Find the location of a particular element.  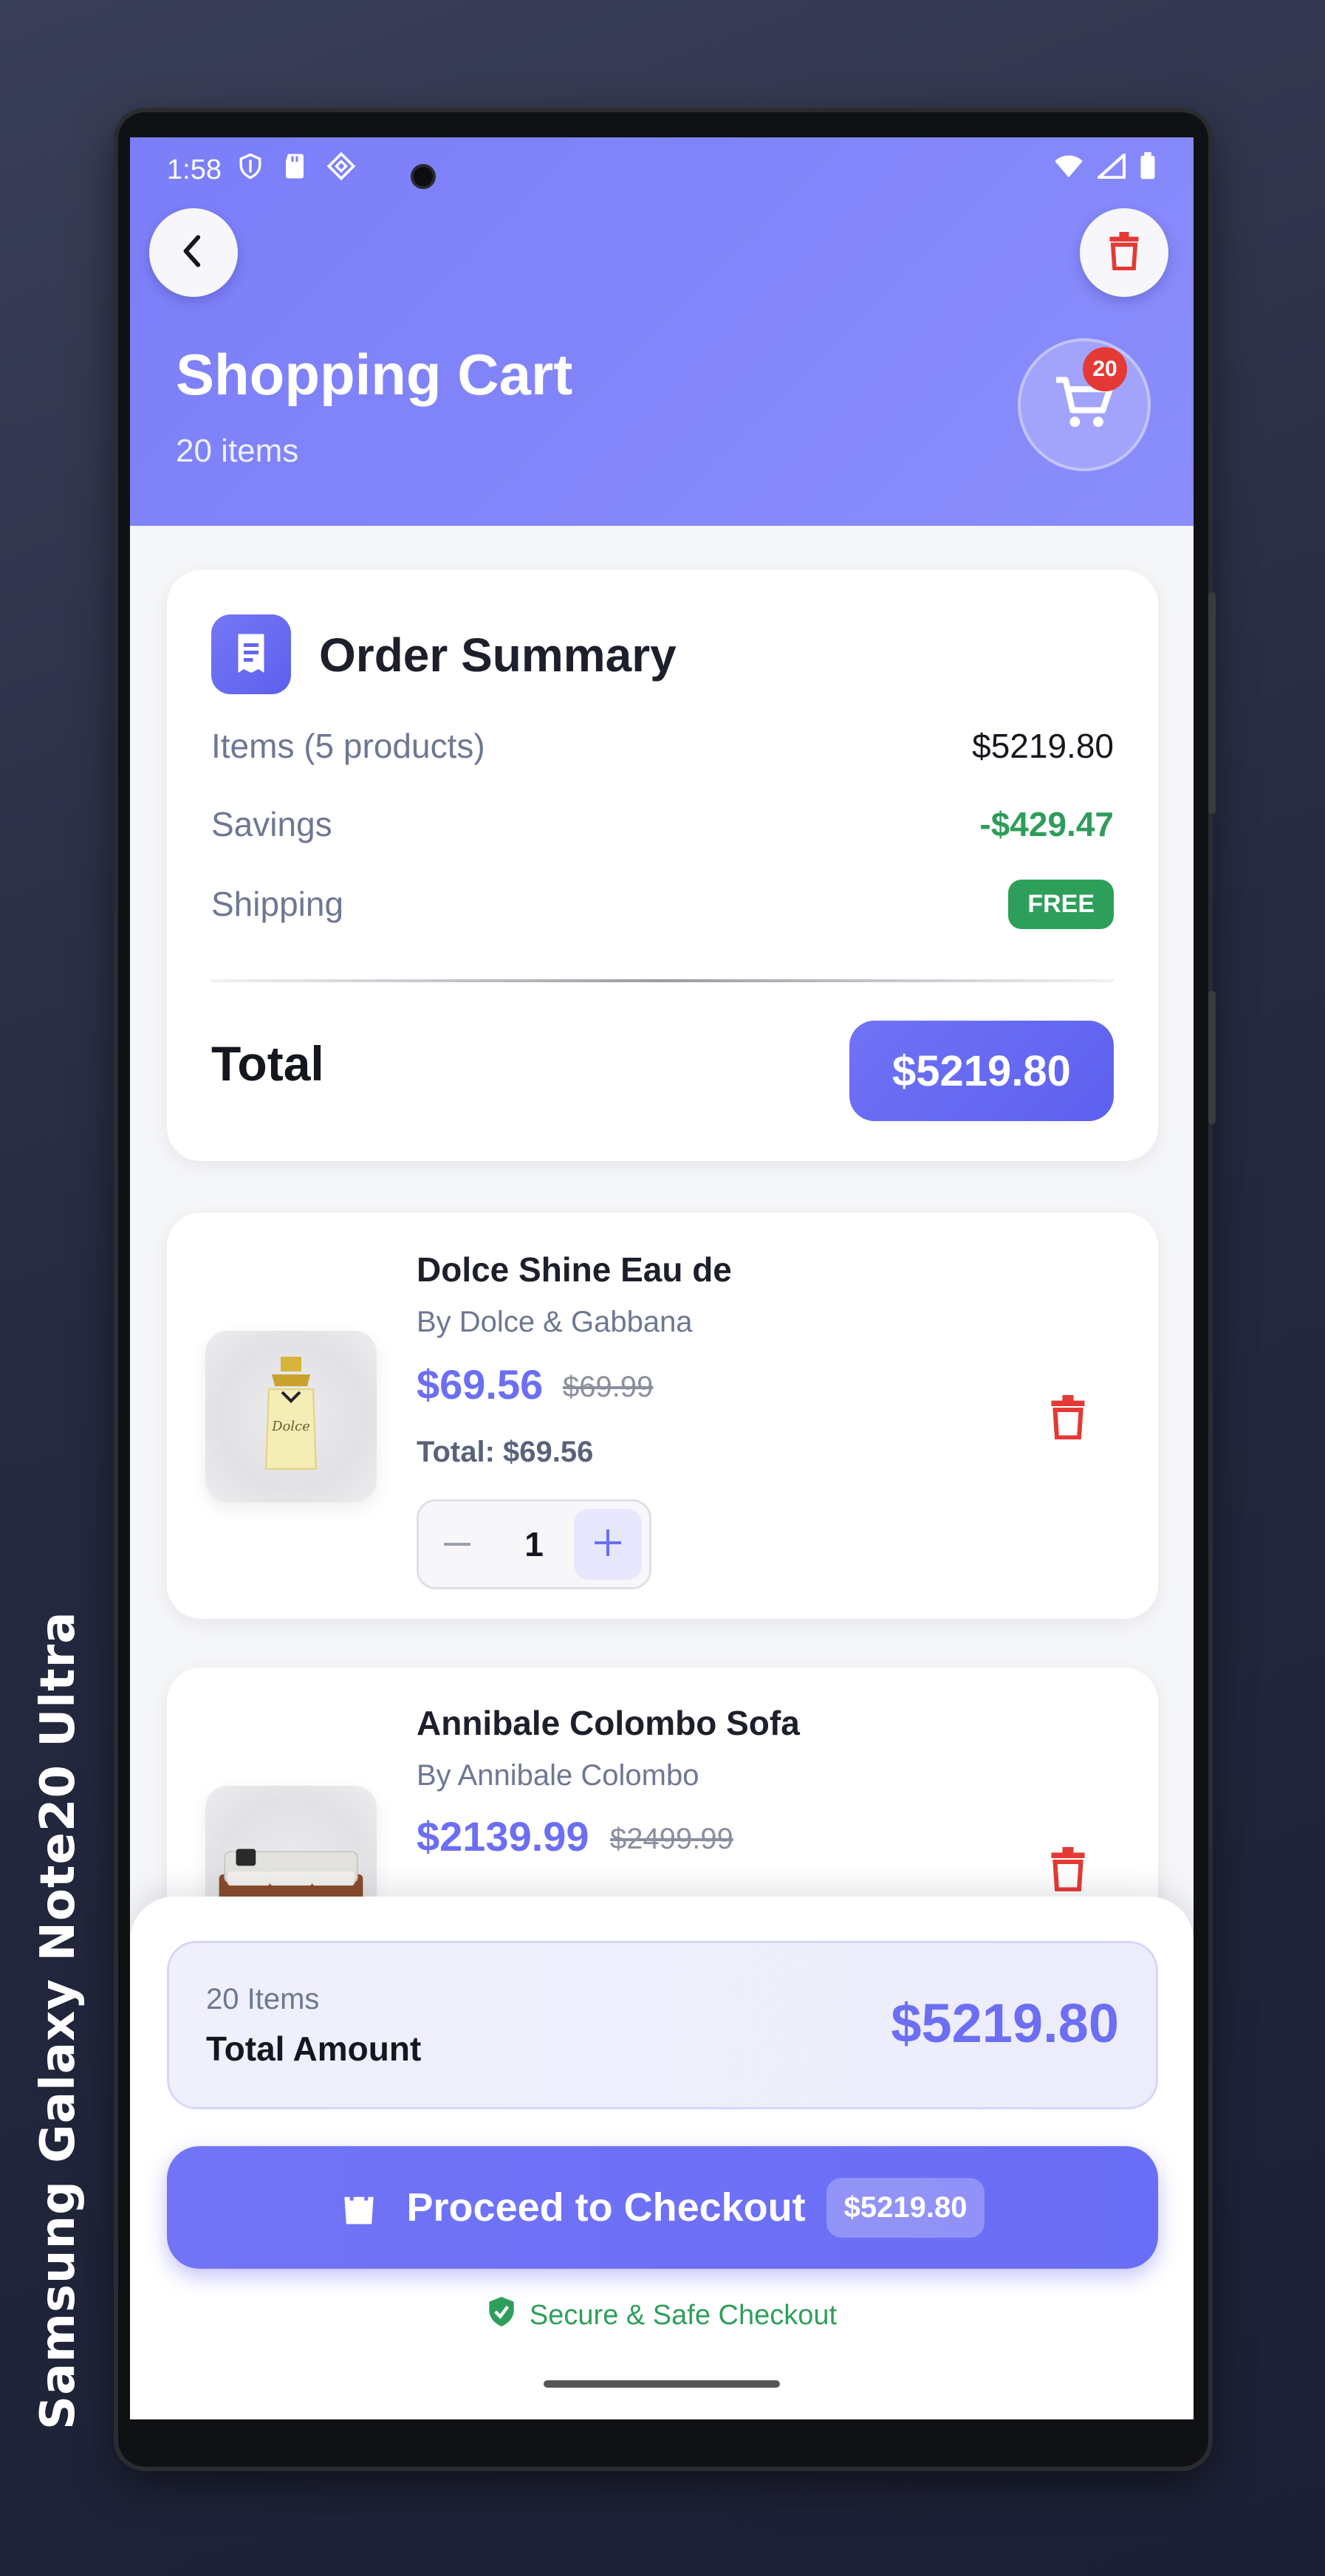

checkout-amount-chip: $5219.80 is located at coordinates (906, 2207).